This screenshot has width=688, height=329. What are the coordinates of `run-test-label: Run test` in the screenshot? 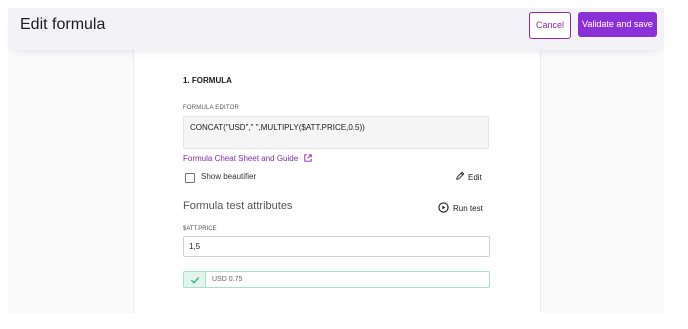 It's located at (468, 208).